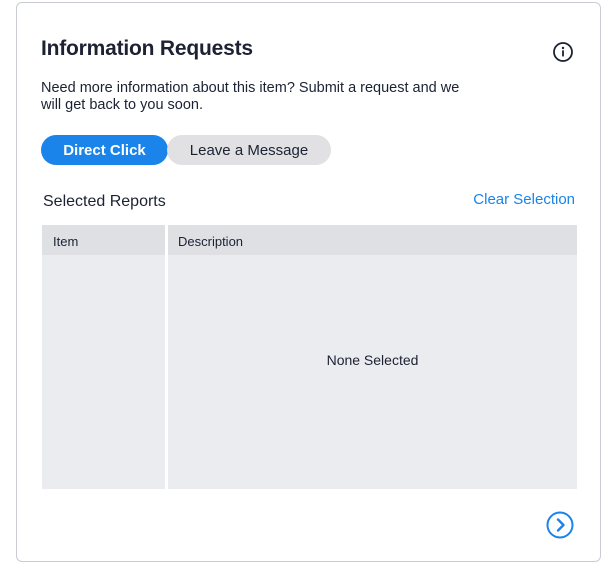  I want to click on chevron-right-circle-icon, so click(560, 527).